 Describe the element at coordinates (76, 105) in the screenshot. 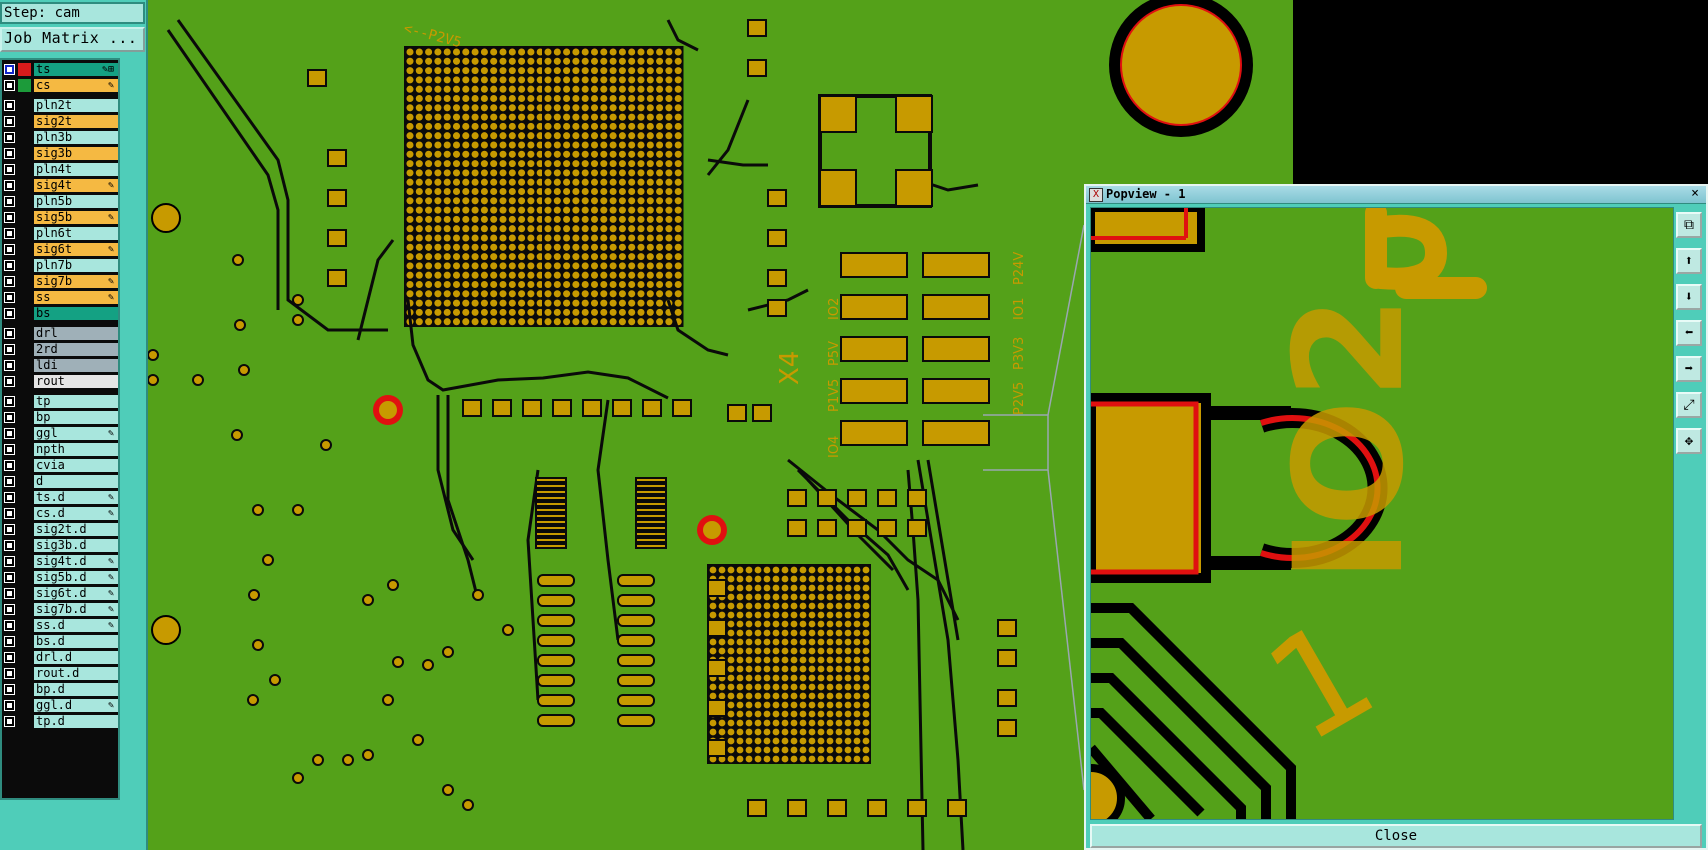

I see `layer-name: pln2t` at that location.